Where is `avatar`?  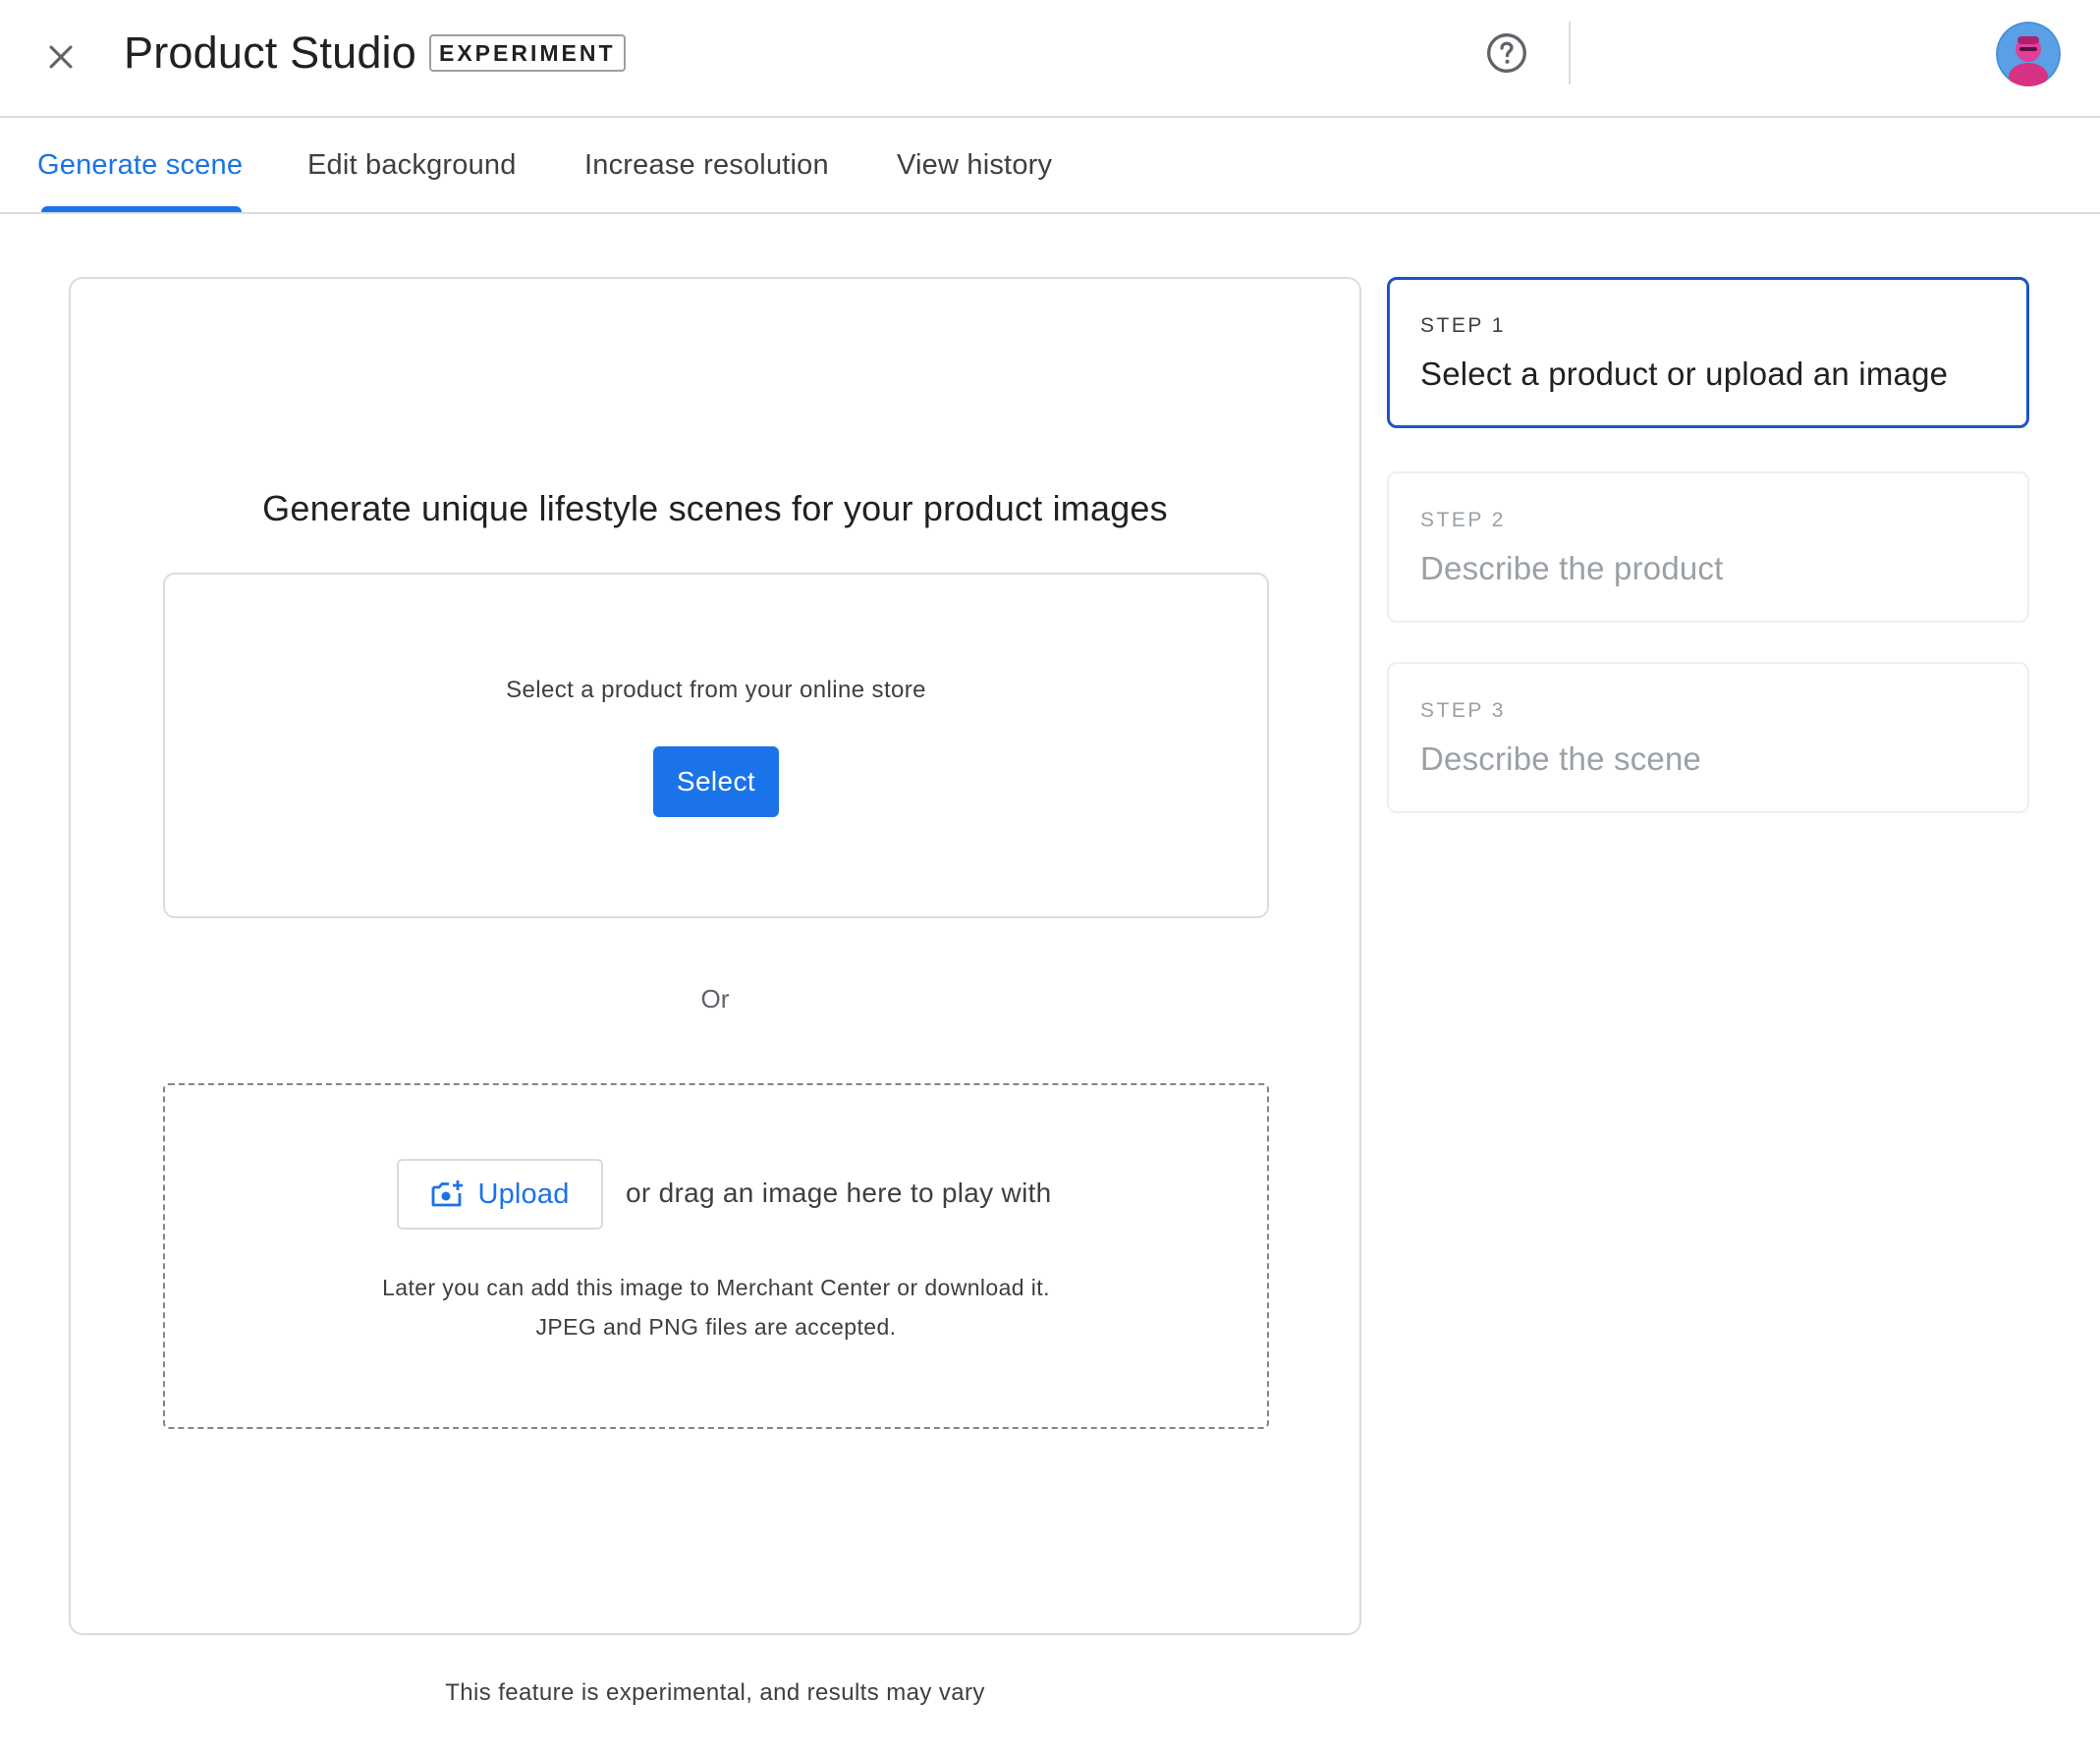
avatar is located at coordinates (2029, 54).